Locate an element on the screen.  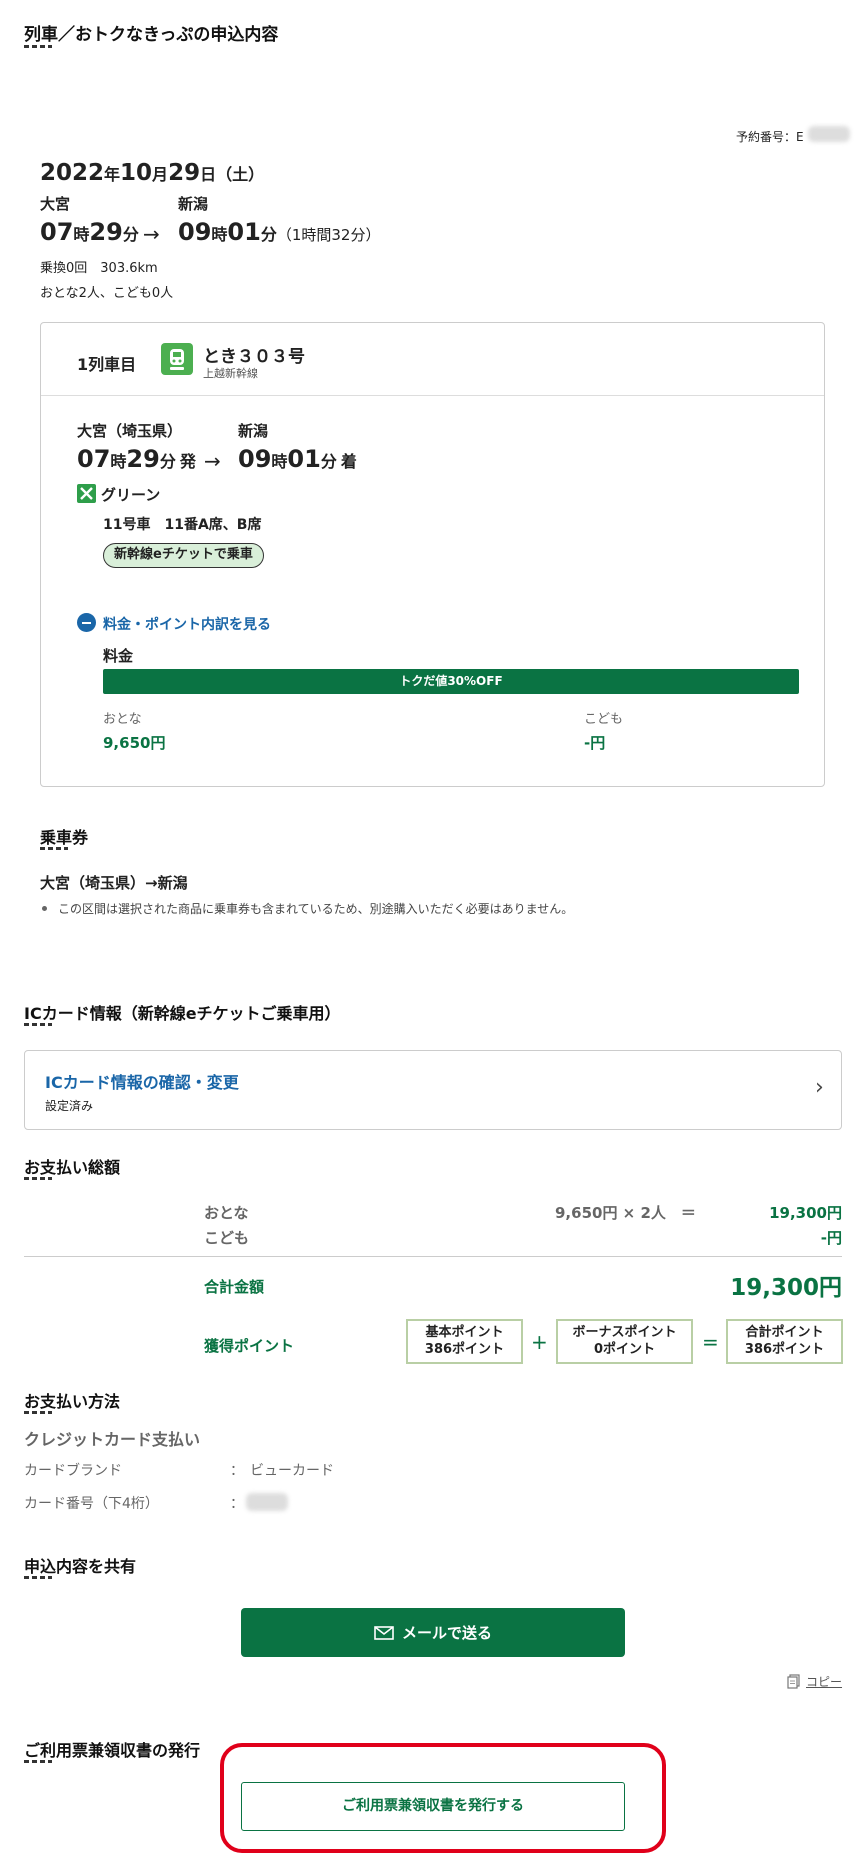
grand-total-value: 19,300円 is located at coordinates (786, 1288).